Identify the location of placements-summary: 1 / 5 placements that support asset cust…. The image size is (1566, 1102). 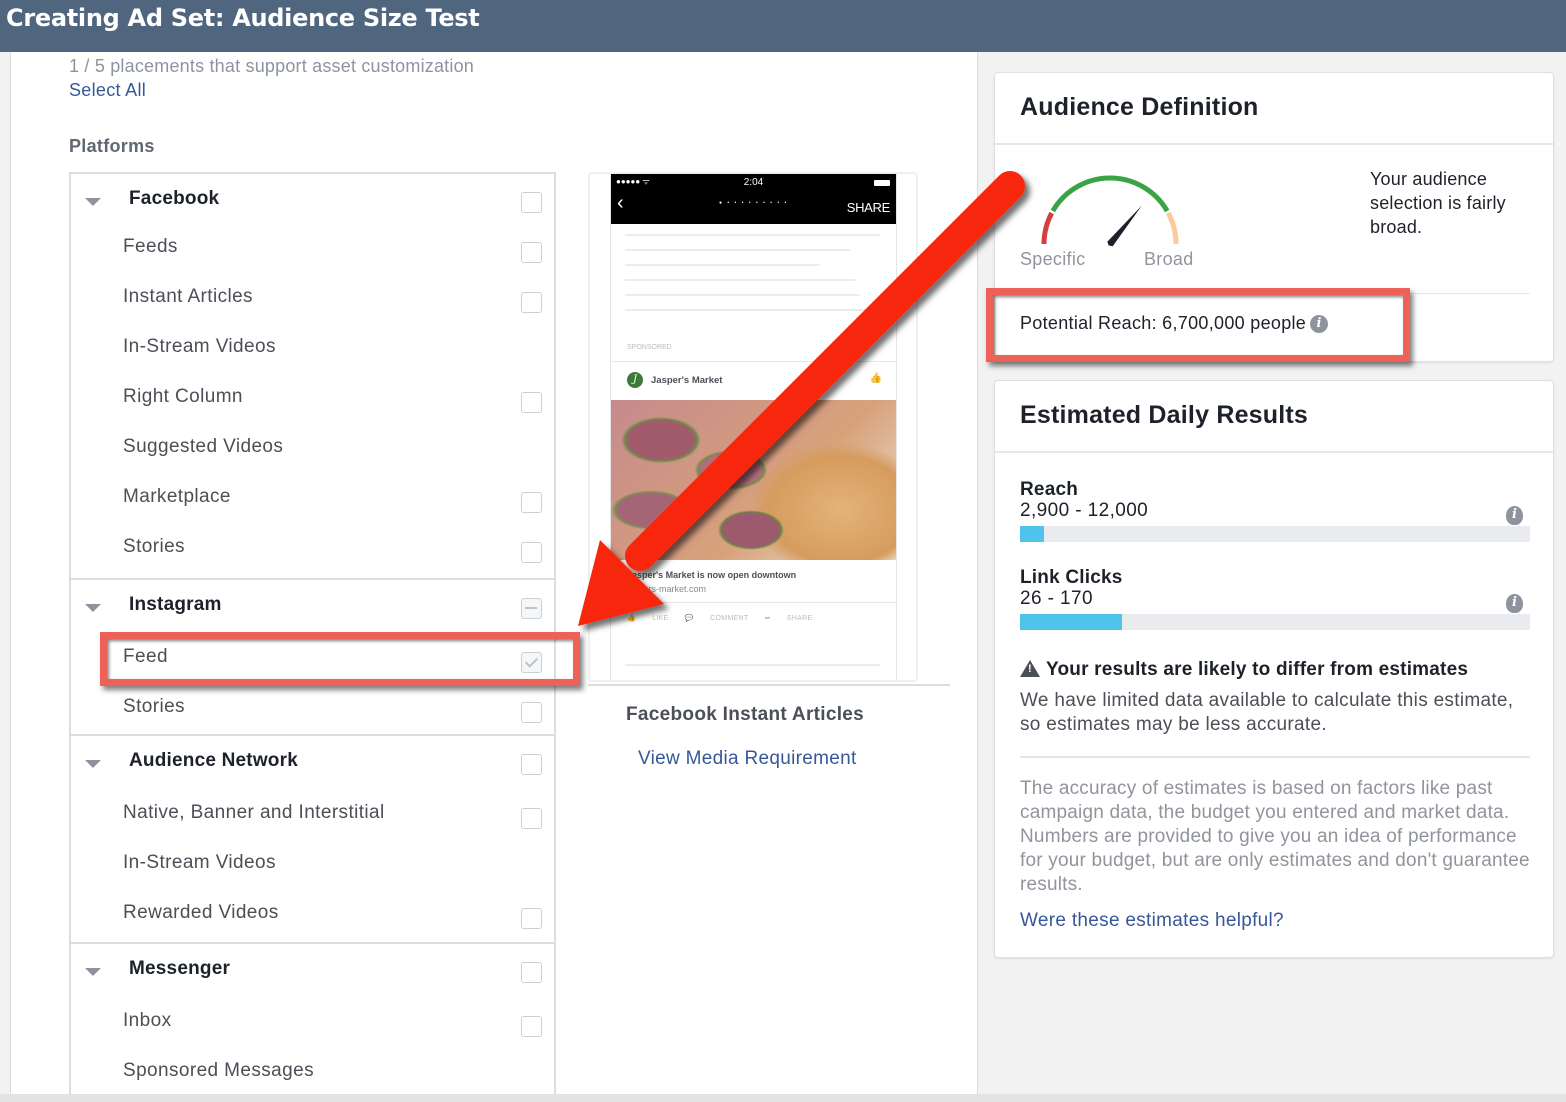
(272, 66).